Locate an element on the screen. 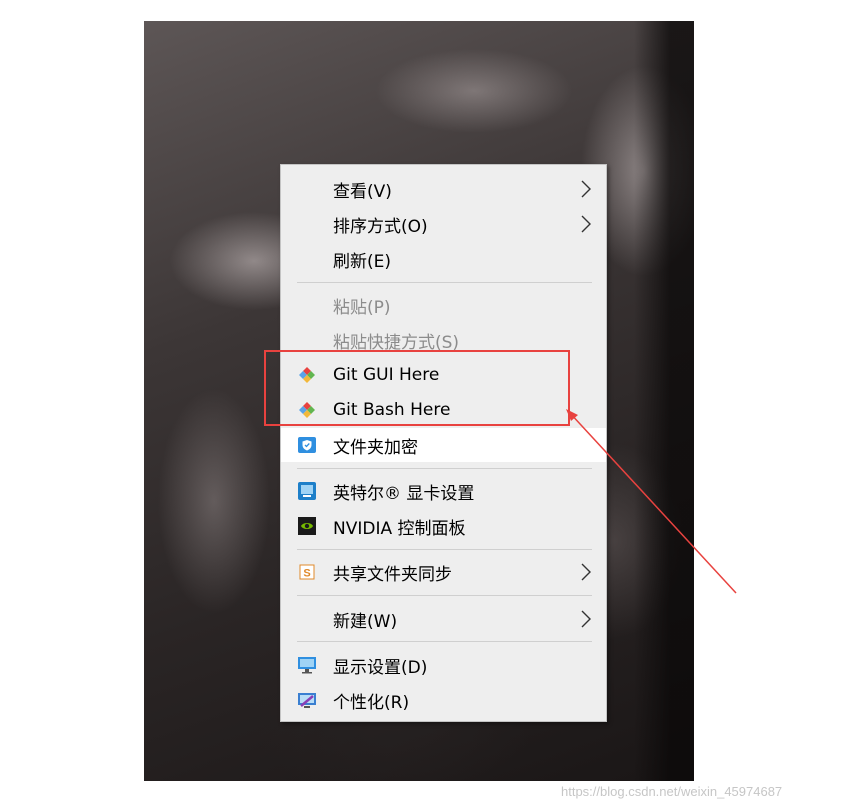  menu-item-label: 英特尔® 显卡设置 is located at coordinates (404, 493).